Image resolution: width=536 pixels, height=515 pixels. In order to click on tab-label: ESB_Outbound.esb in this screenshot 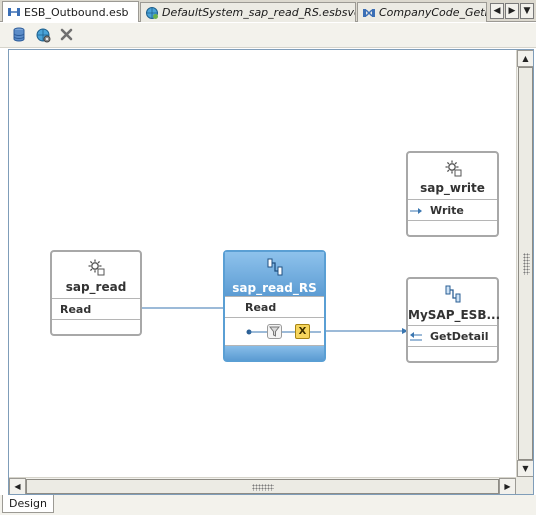, I will do `click(76, 12)`.